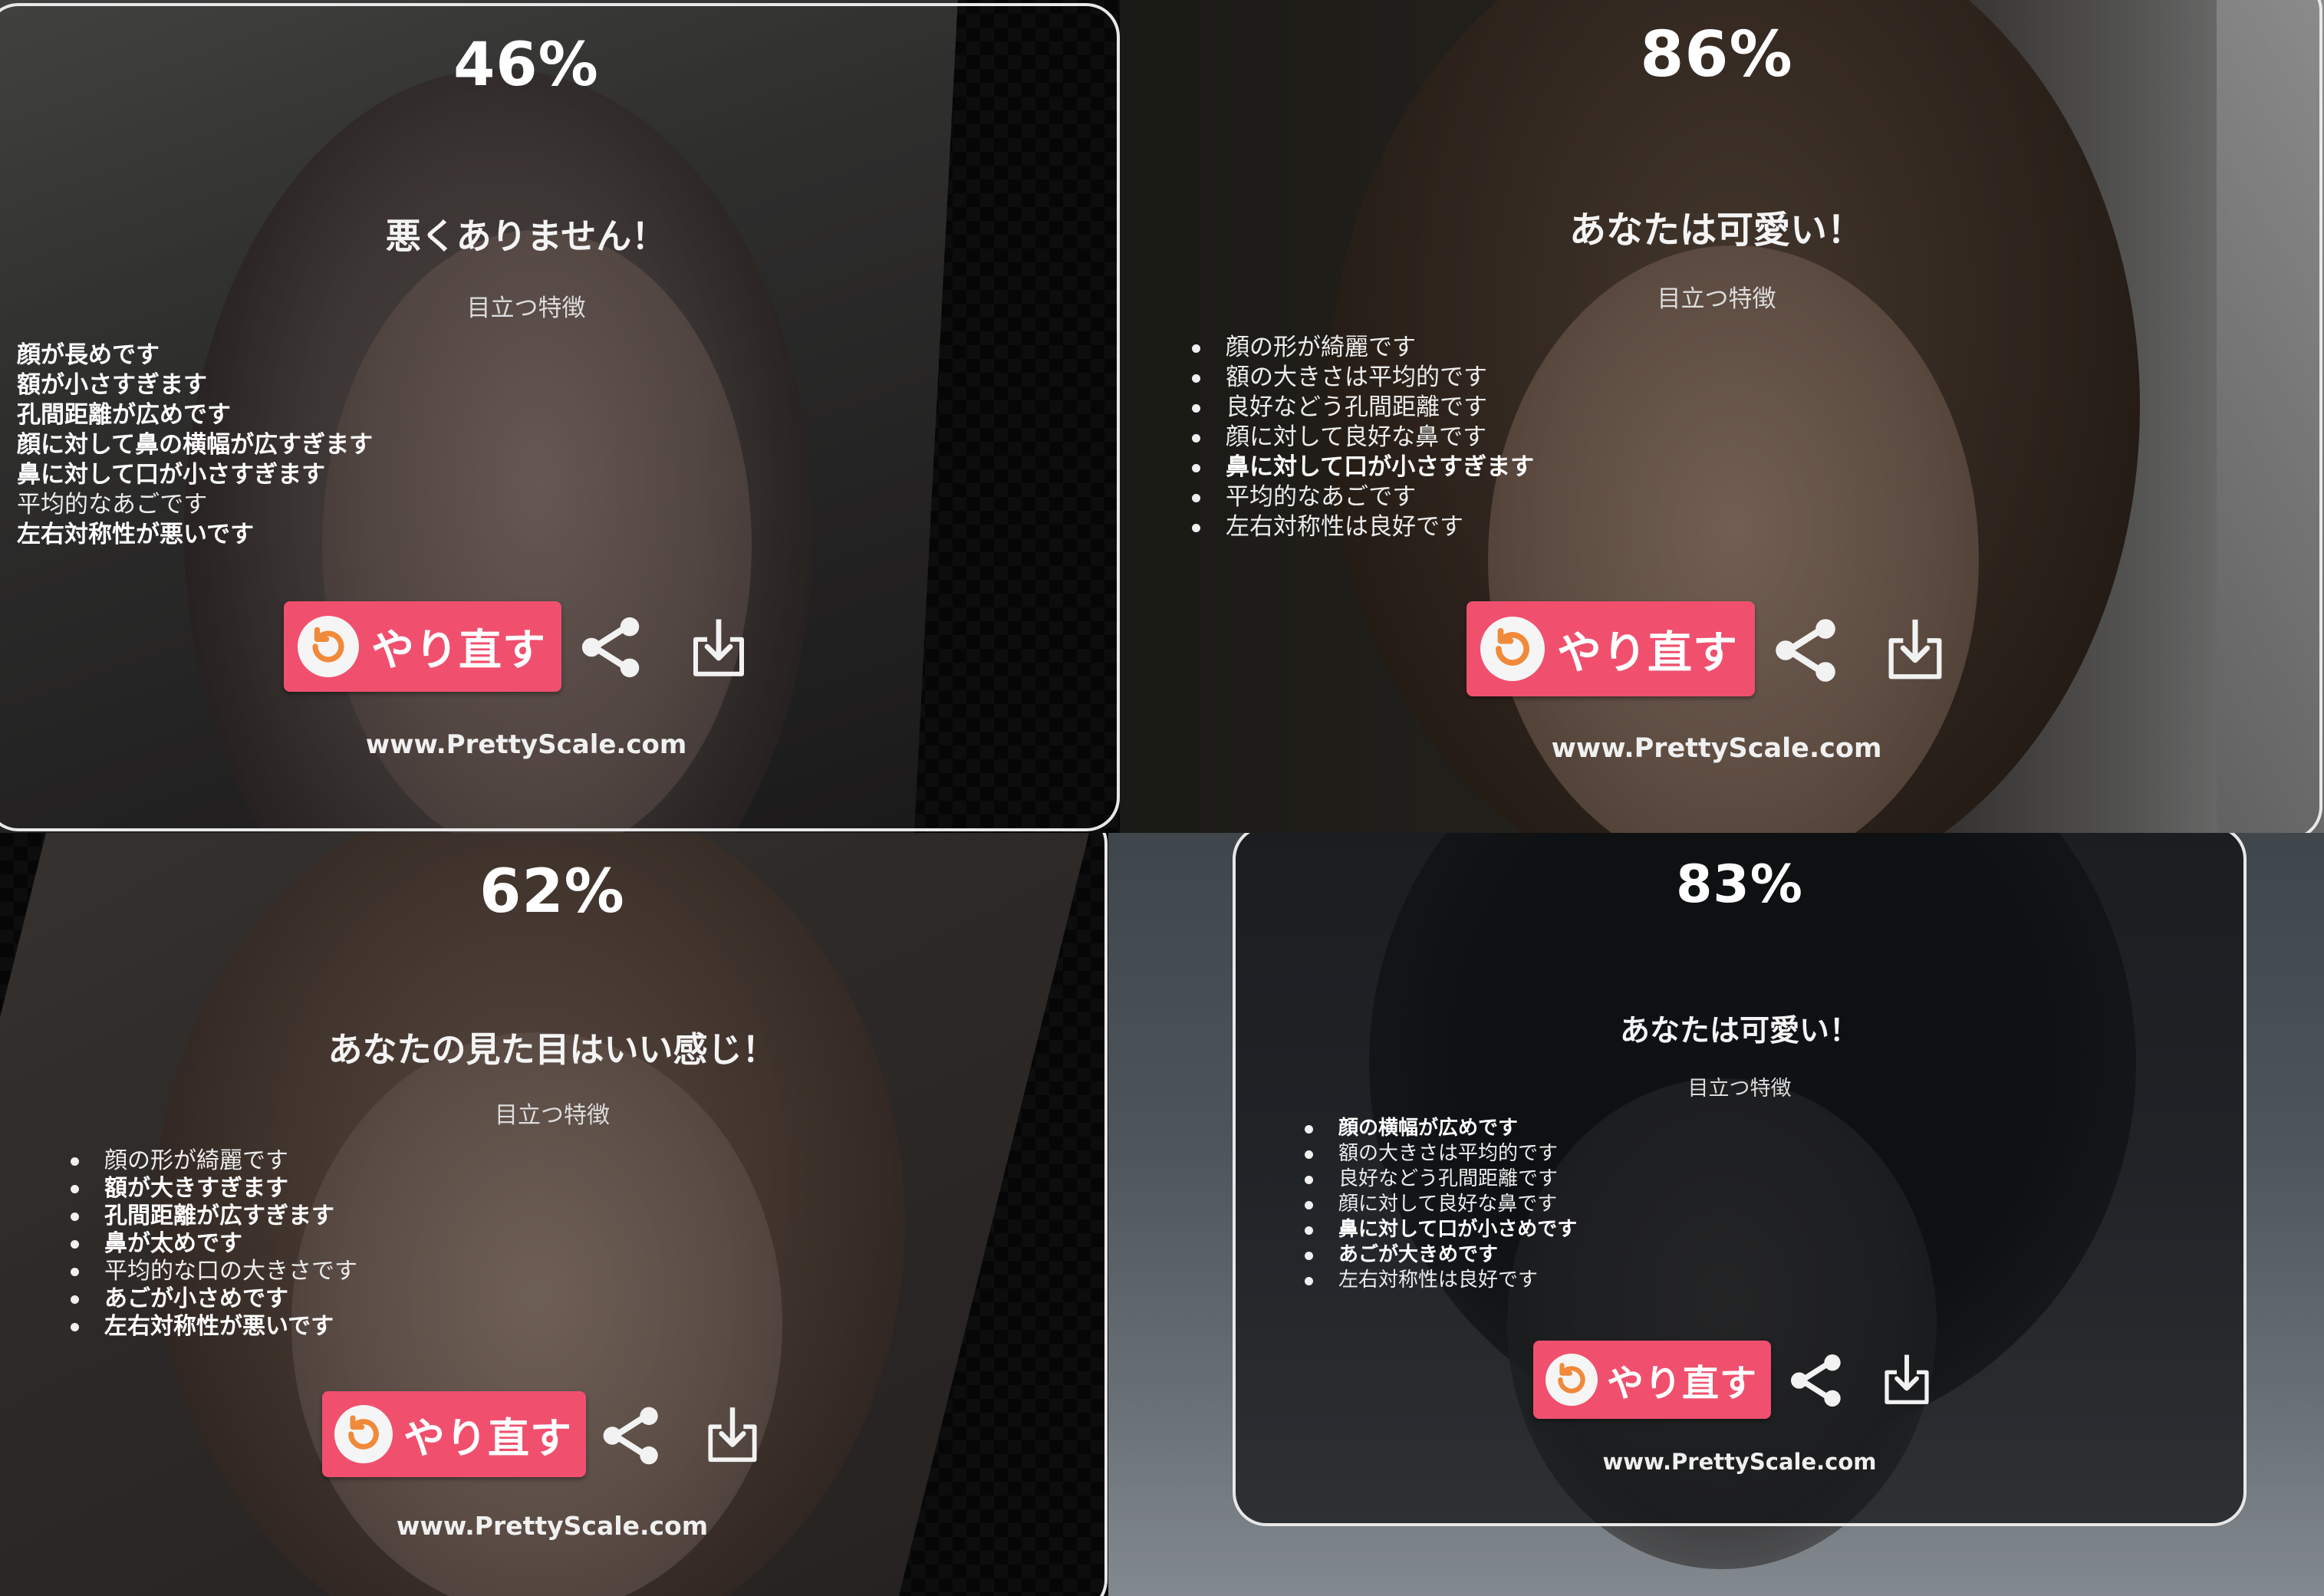 The height and width of the screenshot is (1596, 2324). Describe the element at coordinates (112, 385) in the screenshot. I see `feature-item: 額が小さすぎます` at that location.